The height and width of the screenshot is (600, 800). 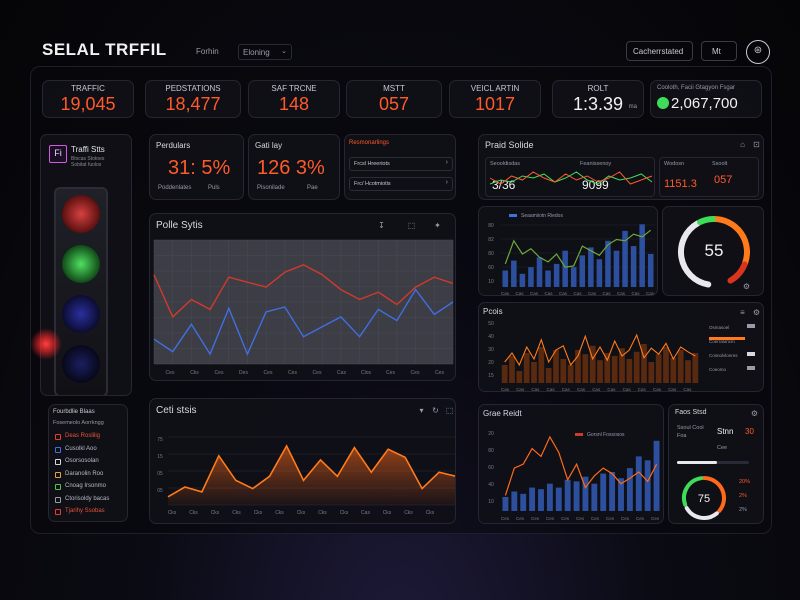 What do you see at coordinates (81, 448) in the screenshot?
I see `legend-item-label: Cusolkl Aoo` at bounding box center [81, 448].